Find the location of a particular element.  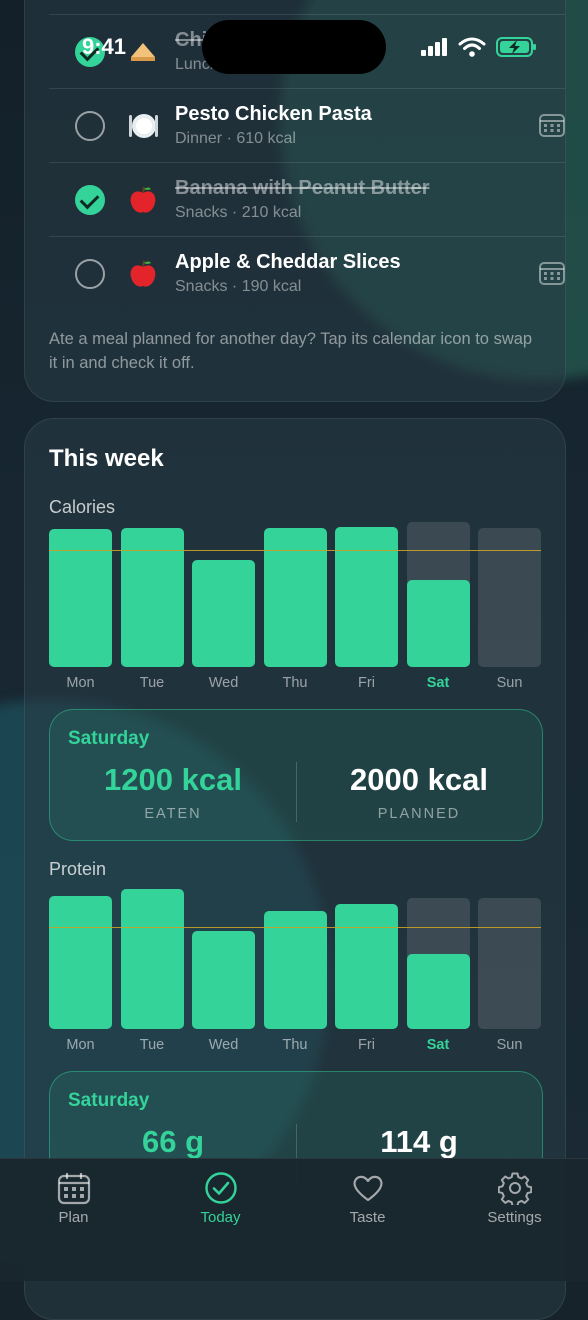

planned-bar is located at coordinates (509, 963).